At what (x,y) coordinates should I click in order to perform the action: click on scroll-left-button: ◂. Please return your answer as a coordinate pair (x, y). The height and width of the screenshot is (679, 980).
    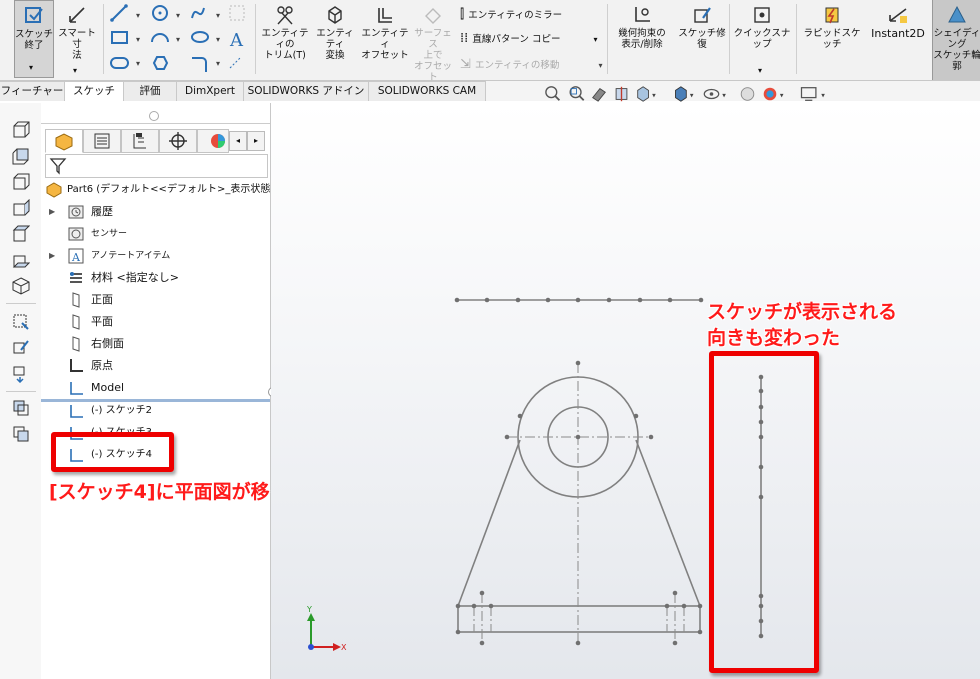
    Looking at the image, I should click on (238, 141).